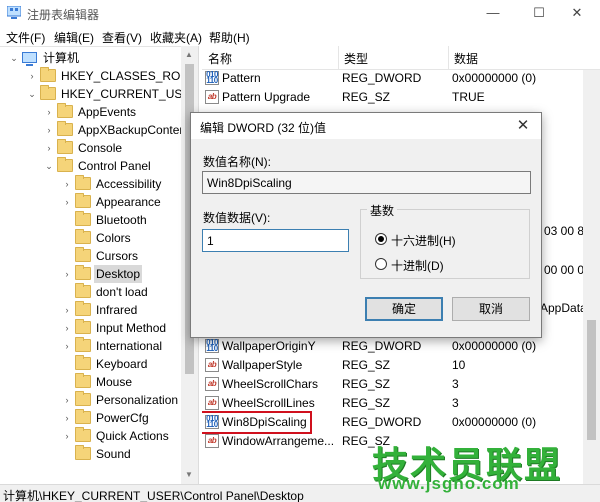 The width and height of the screenshot is (600, 502). Describe the element at coordinates (366, 126) in the screenshot. I see `dialog-title-bar: 编辑 DWORD (32 位)值 ✕` at that location.